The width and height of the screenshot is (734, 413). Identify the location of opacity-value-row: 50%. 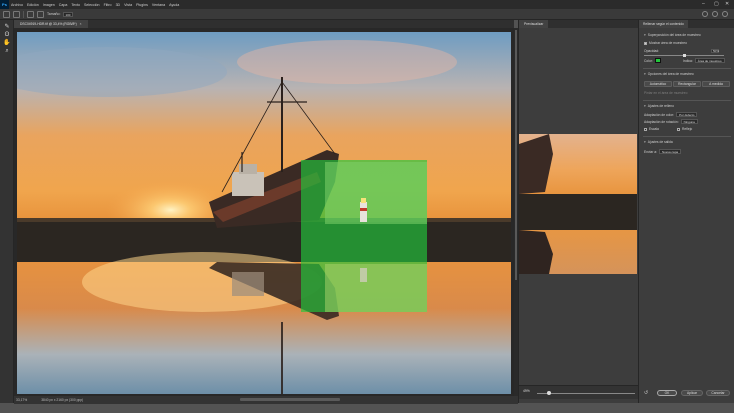
(715, 51).